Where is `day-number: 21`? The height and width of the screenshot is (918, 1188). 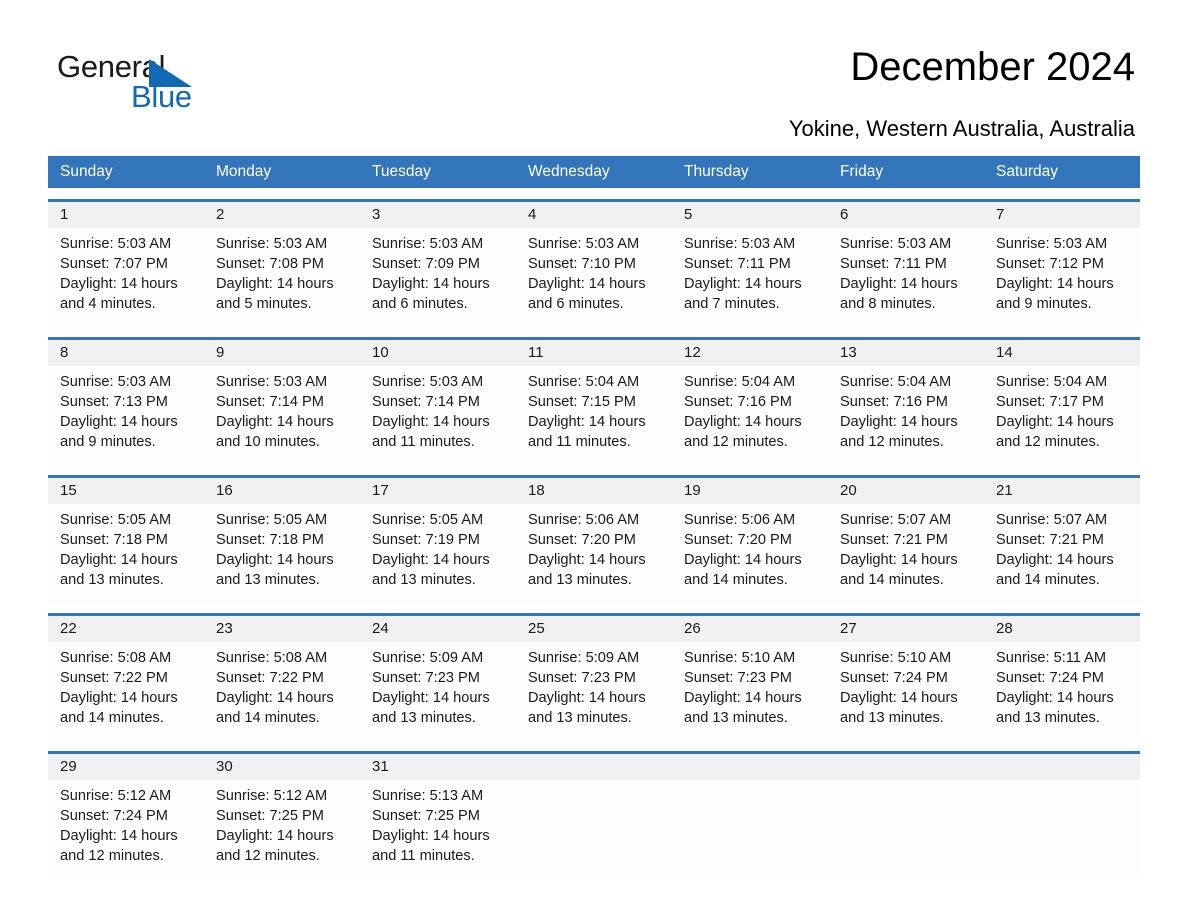 day-number: 21 is located at coordinates (1062, 491).